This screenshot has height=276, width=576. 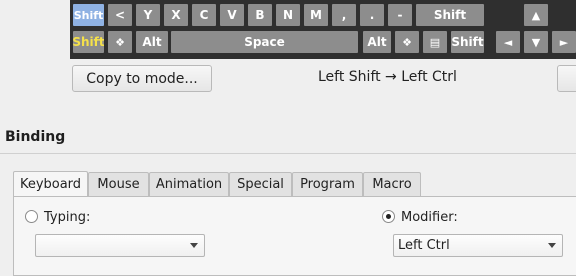 What do you see at coordinates (429, 217) in the screenshot?
I see `modifier-label: Modifier:` at bounding box center [429, 217].